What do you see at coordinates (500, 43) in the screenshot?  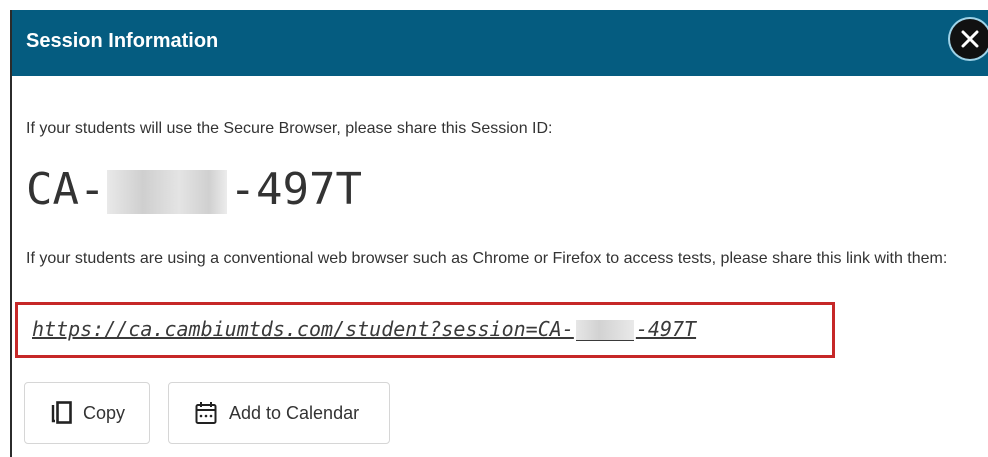 I see `dialog-header: Session Information` at bounding box center [500, 43].